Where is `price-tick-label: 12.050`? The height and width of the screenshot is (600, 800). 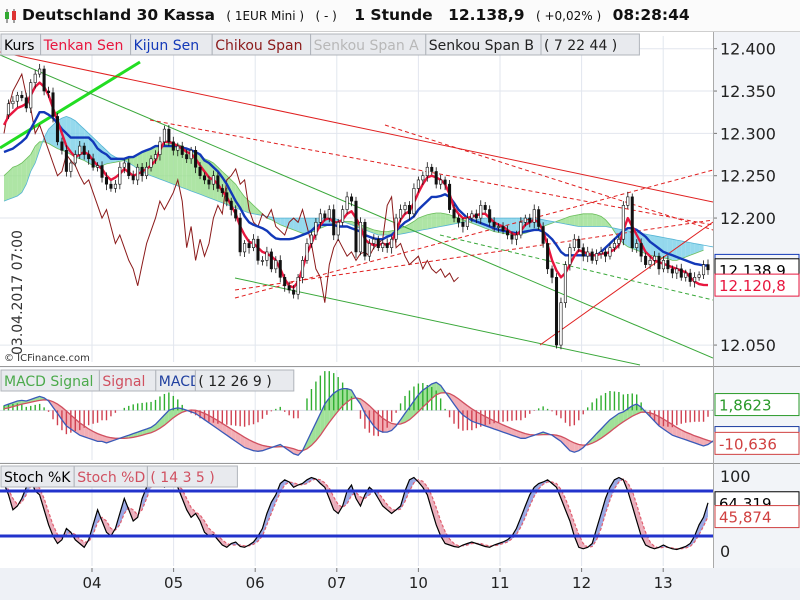
price-tick-label: 12.050 is located at coordinates (748, 345).